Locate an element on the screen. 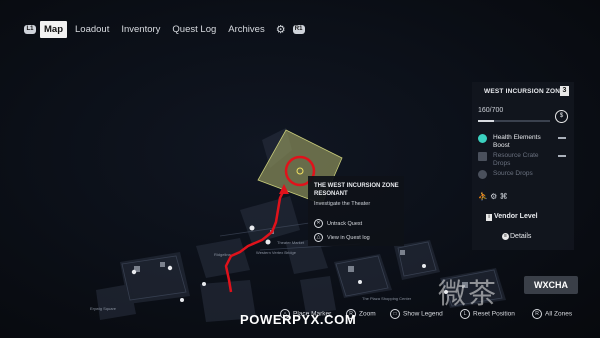 The width and height of the screenshot is (600, 338). view-quest-log-button: △ View in Quest log is located at coordinates (342, 237).